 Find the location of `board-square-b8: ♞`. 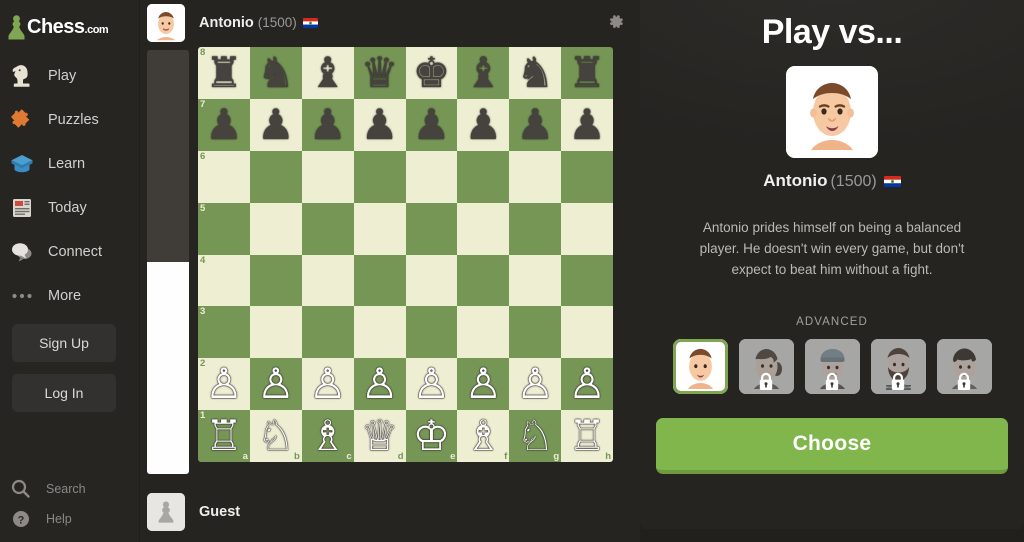

board-square-b8: ♞ is located at coordinates (275, 73).